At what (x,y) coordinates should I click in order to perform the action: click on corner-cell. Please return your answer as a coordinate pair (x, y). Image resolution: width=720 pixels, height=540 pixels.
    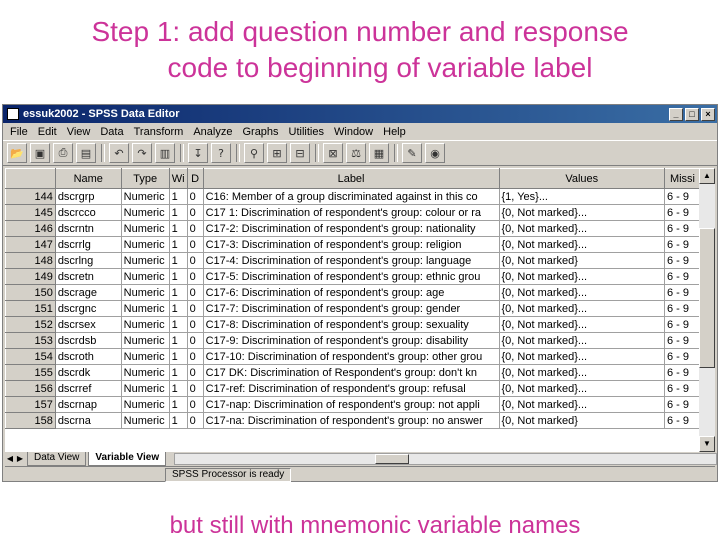
    Looking at the image, I should click on (30, 178).